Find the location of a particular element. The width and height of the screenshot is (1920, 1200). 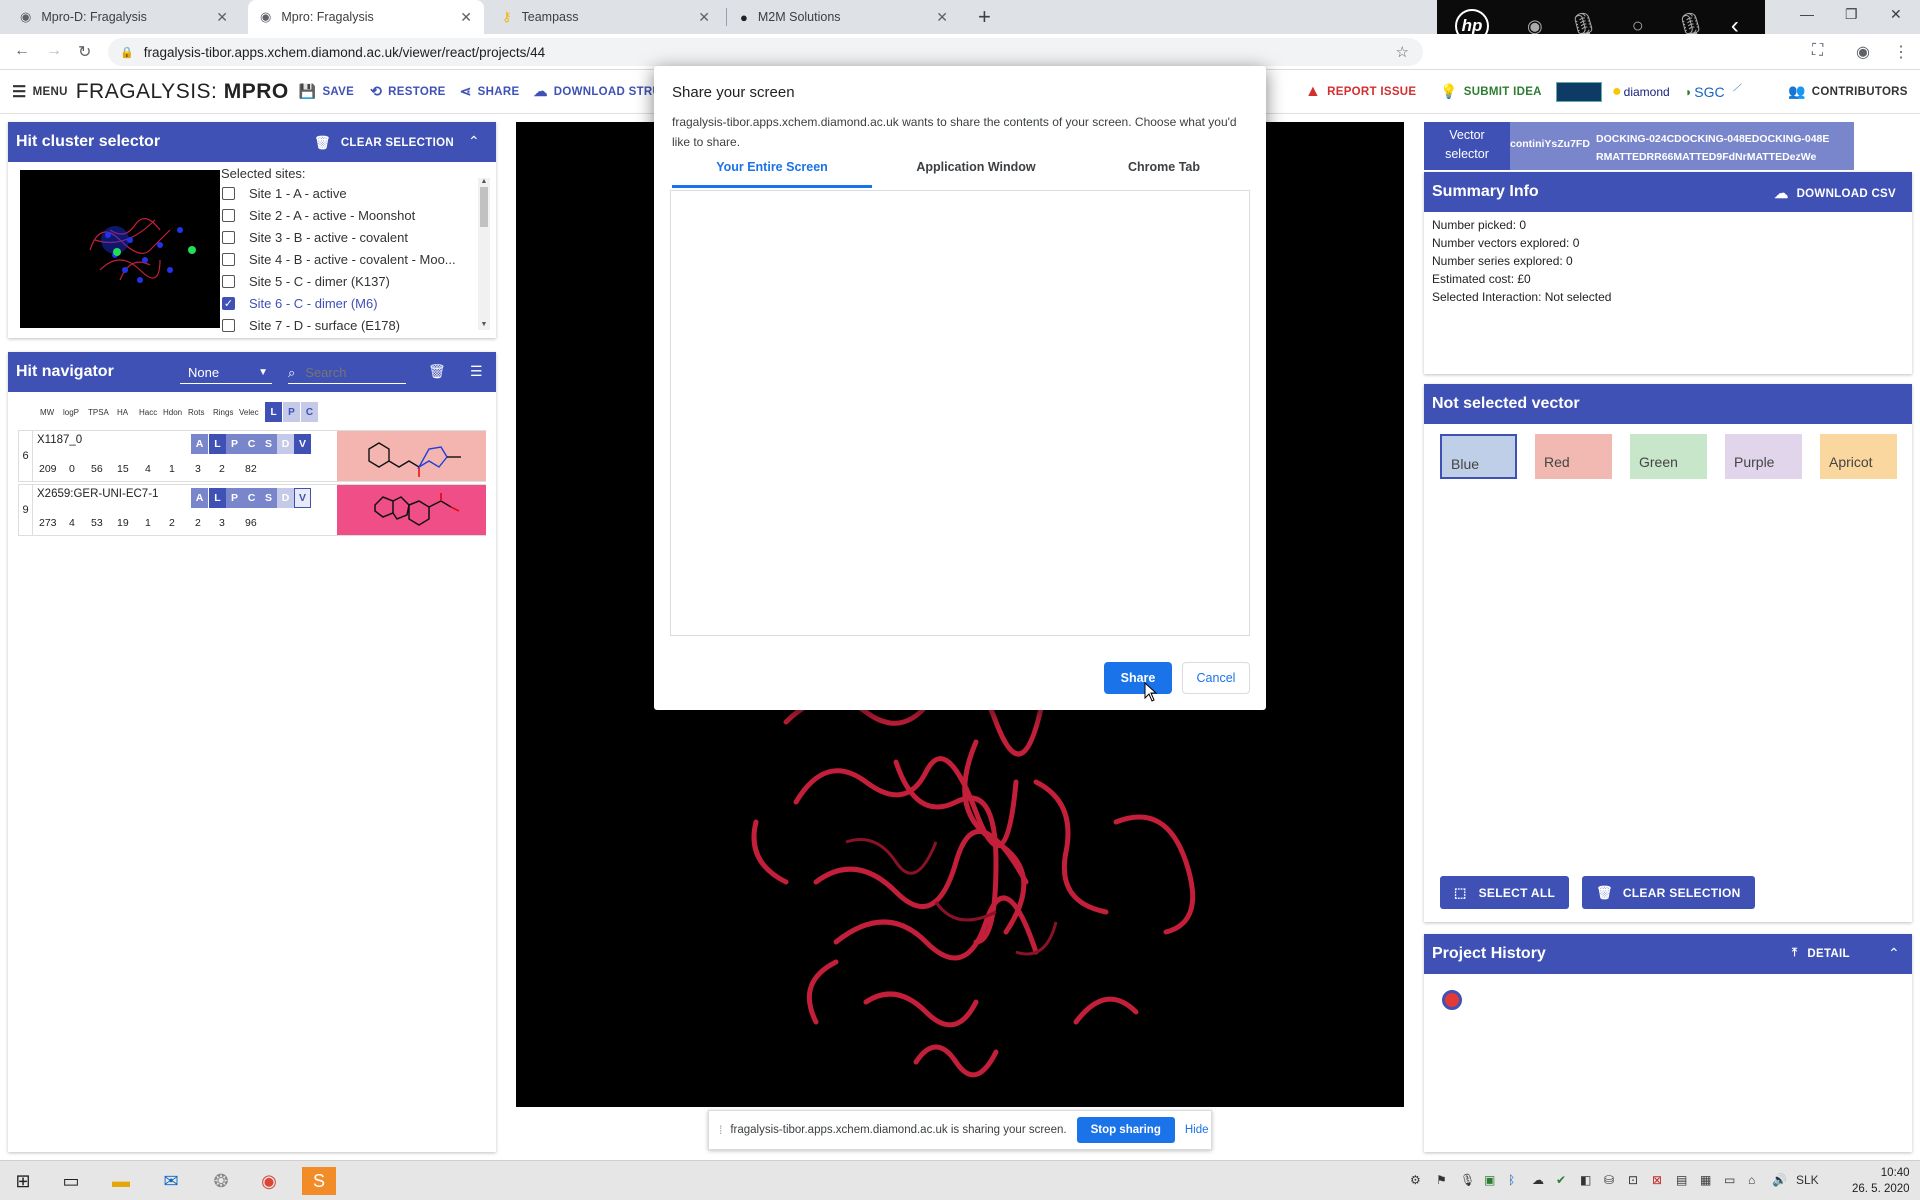

column-header: HA is located at coordinates (122, 412).